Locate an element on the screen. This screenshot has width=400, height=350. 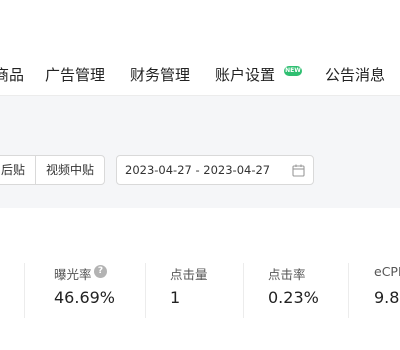
metric-label-exposure-rate: 曝光率 is located at coordinates (73, 274).